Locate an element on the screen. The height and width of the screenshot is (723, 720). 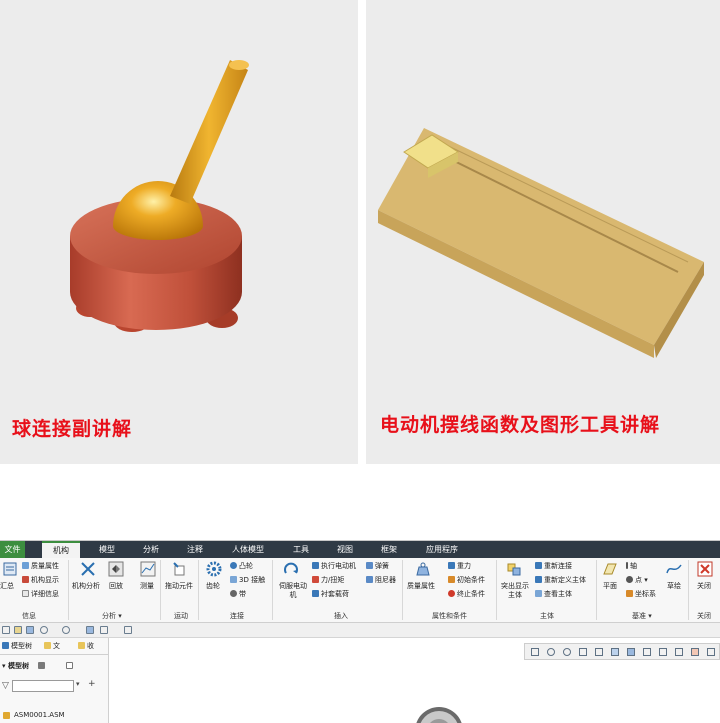
spring-button: 弹簧 is located at coordinates (377, 566).